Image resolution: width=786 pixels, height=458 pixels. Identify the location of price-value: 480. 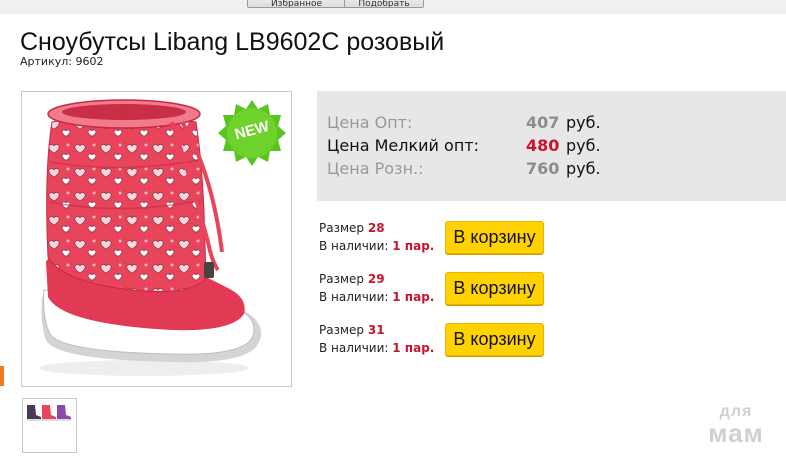
(543, 145).